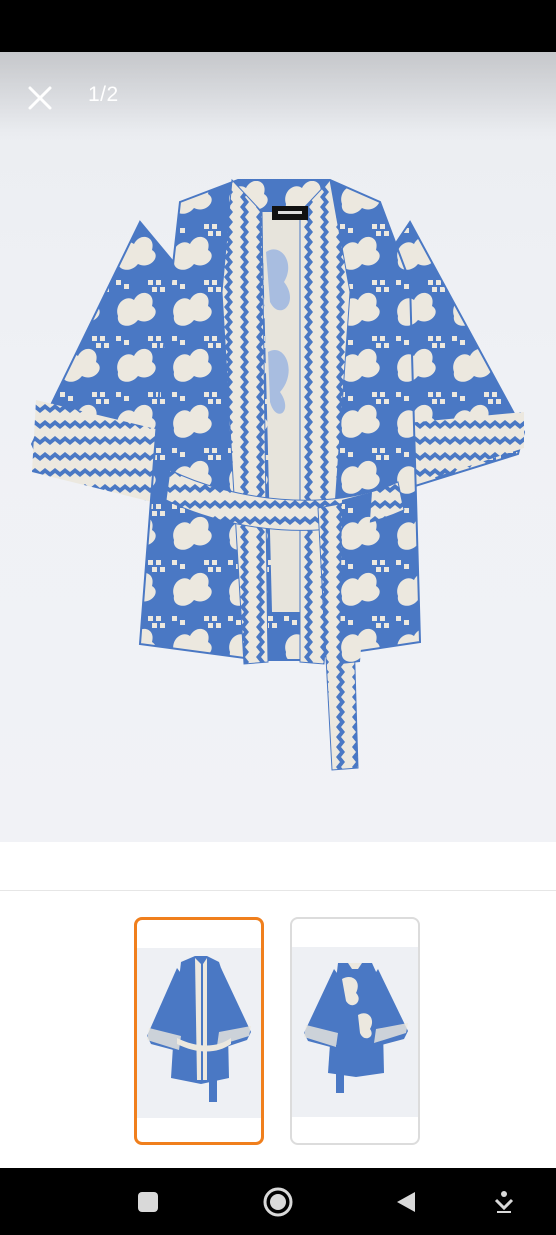 The height and width of the screenshot is (1235, 556). Describe the element at coordinates (278, 26) in the screenshot. I see `status-bar` at that location.